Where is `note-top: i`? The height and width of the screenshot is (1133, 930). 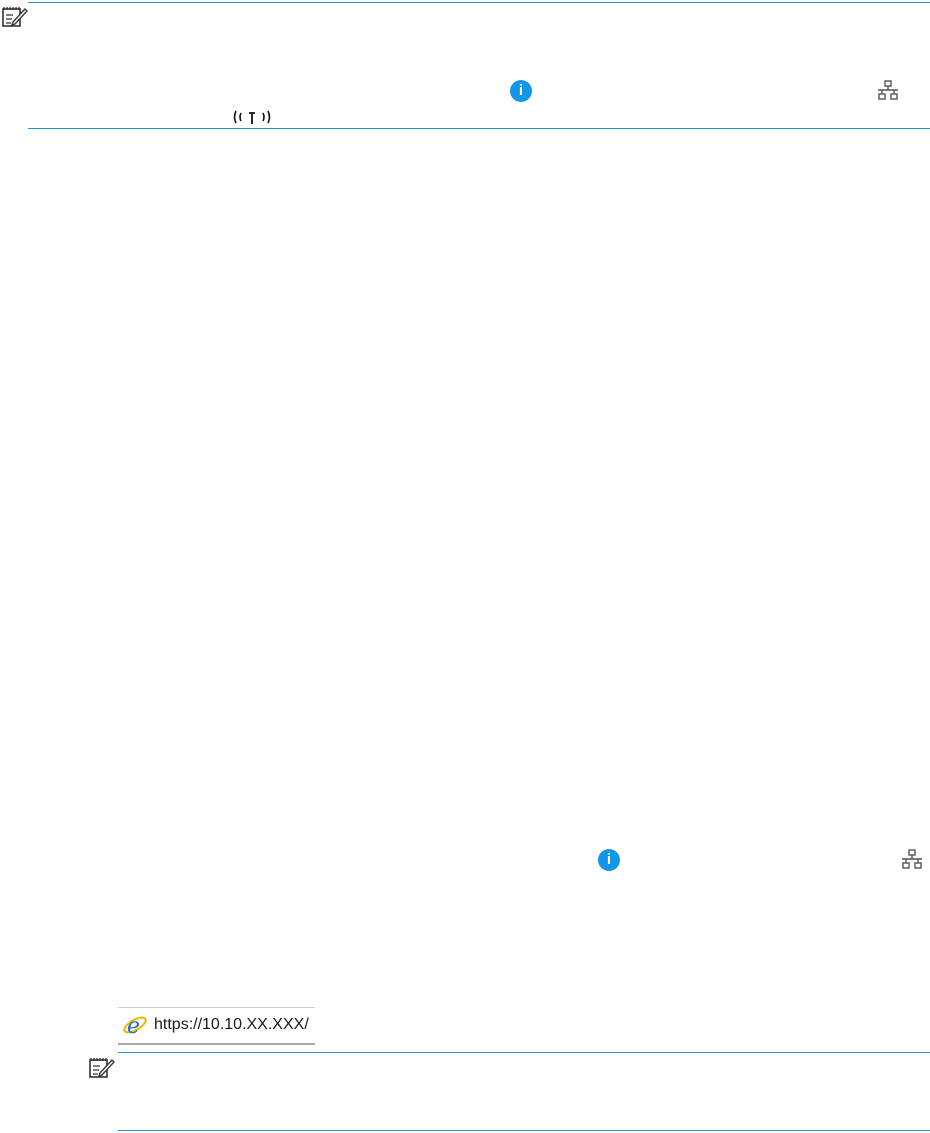
note-top: i is located at coordinates (465, 65).